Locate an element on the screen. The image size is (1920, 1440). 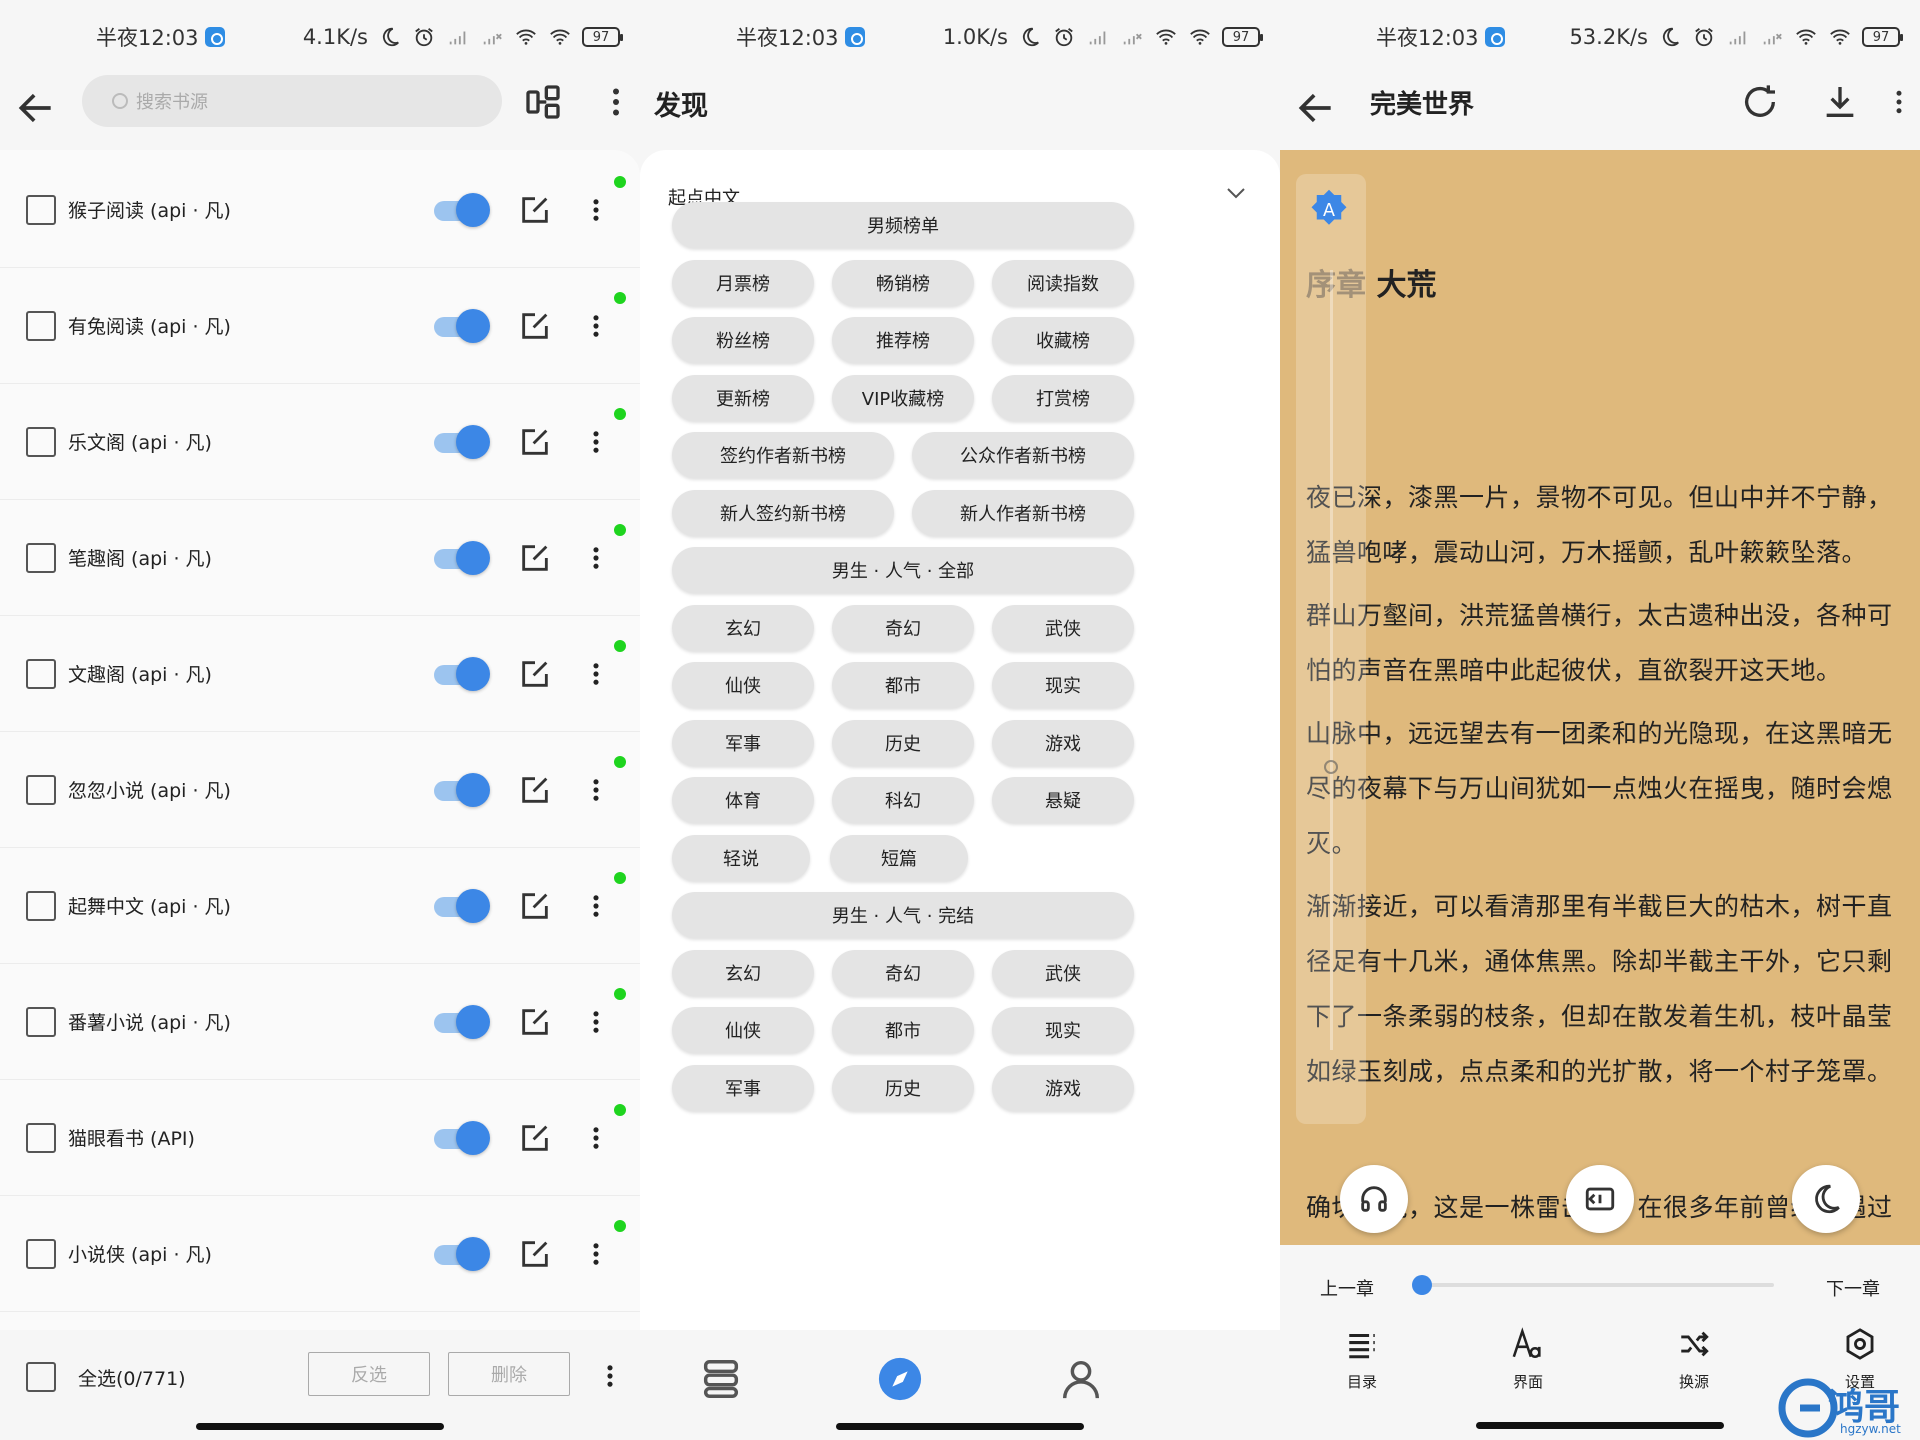
source-row: 番薯小说 (api · 凡) is located at coordinates (320, 1022).